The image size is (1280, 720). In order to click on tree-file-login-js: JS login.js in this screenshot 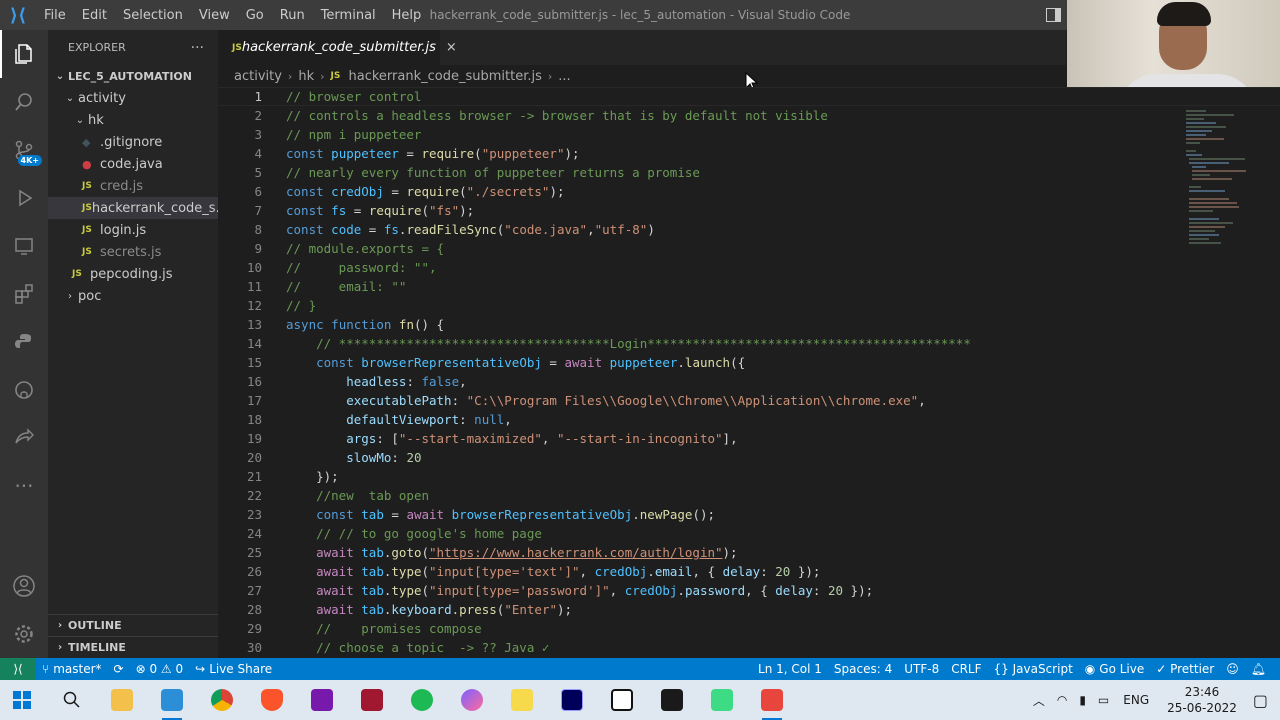, I will do `click(133, 230)`.